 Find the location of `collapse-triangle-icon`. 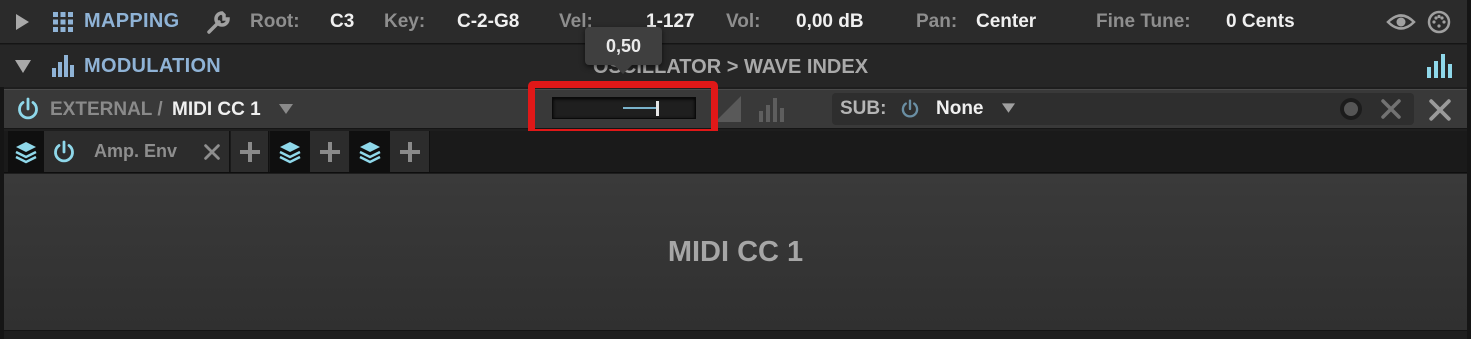

collapse-triangle-icon is located at coordinates (23, 66).